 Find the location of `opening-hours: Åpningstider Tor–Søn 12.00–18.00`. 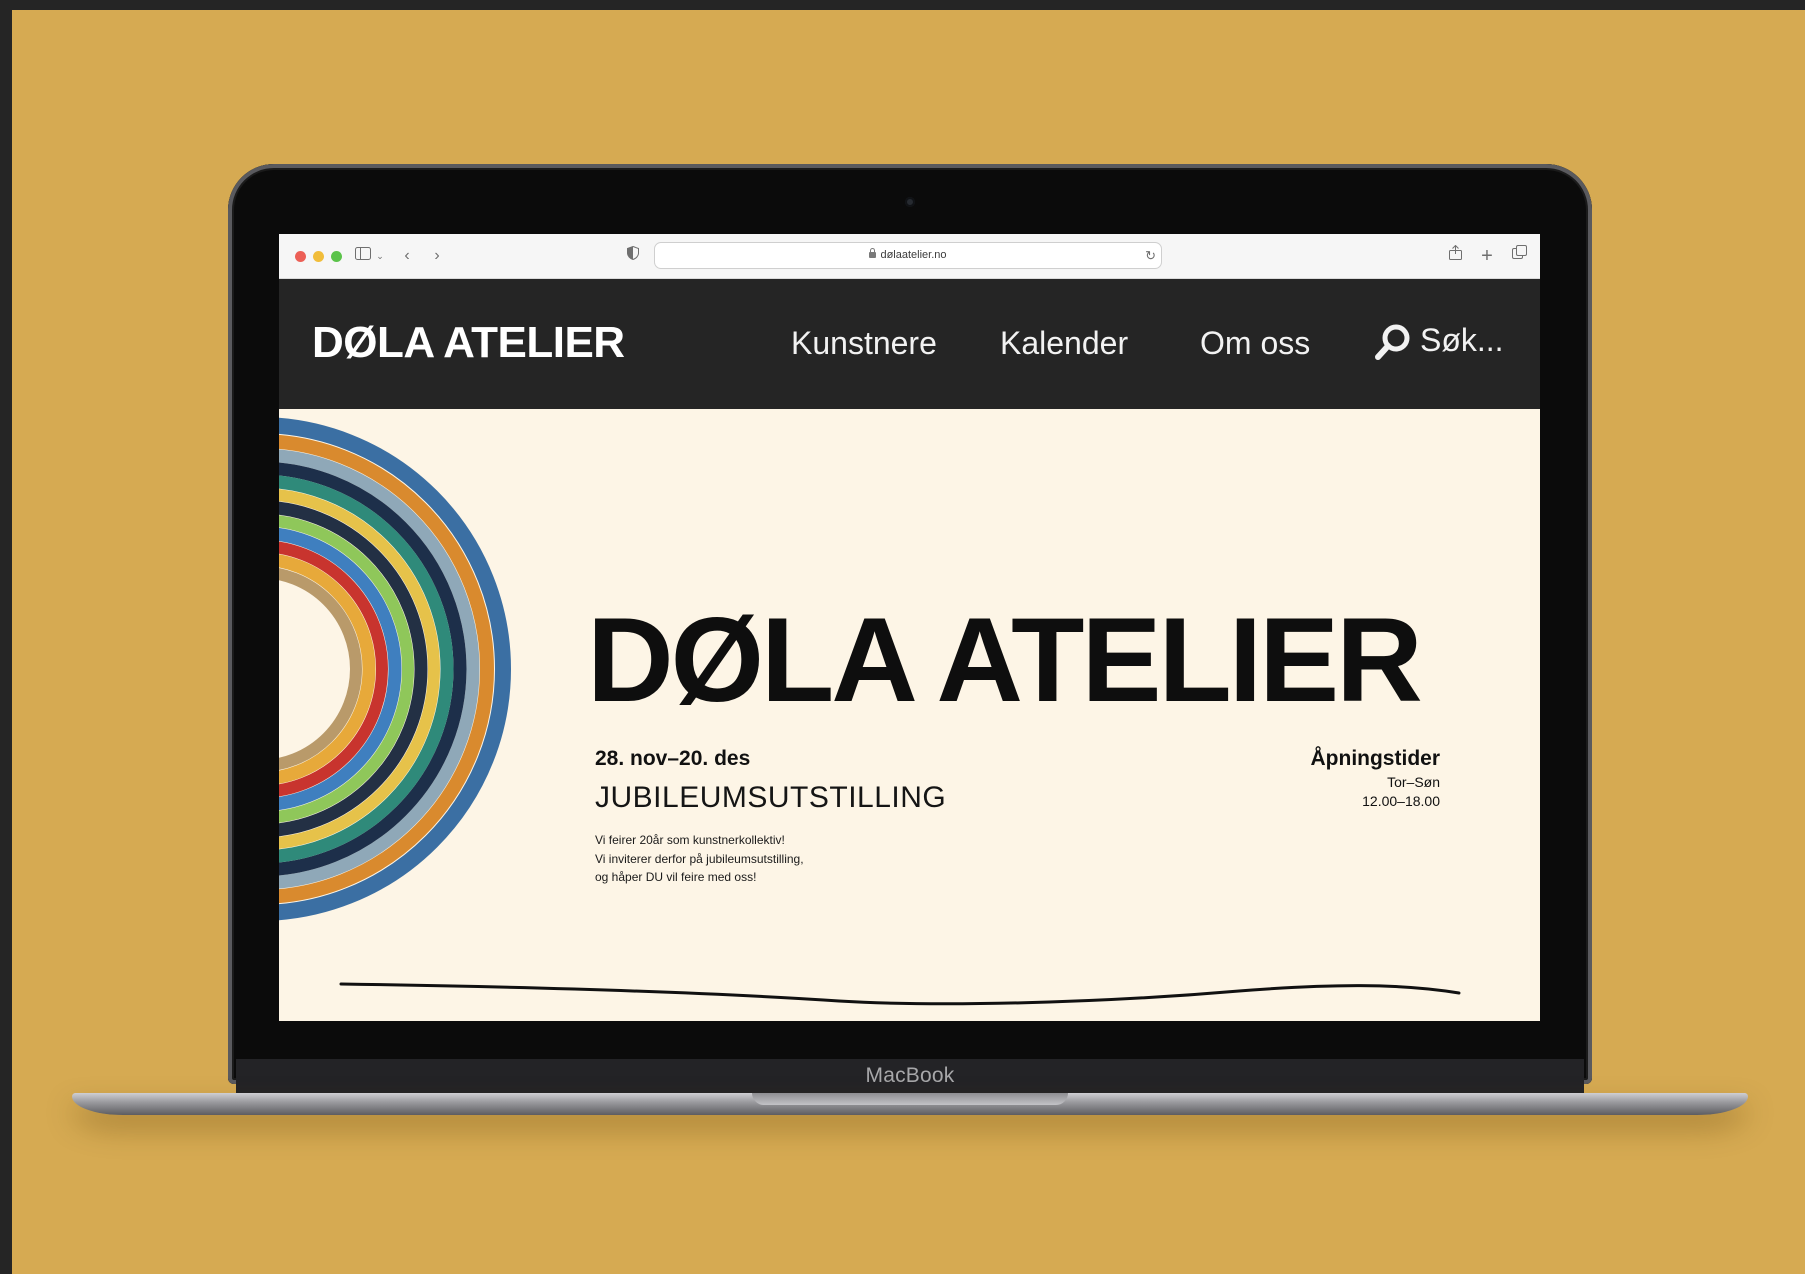

opening-hours: Åpningstider Tor–Søn 12.00–18.00 is located at coordinates (1376, 778).